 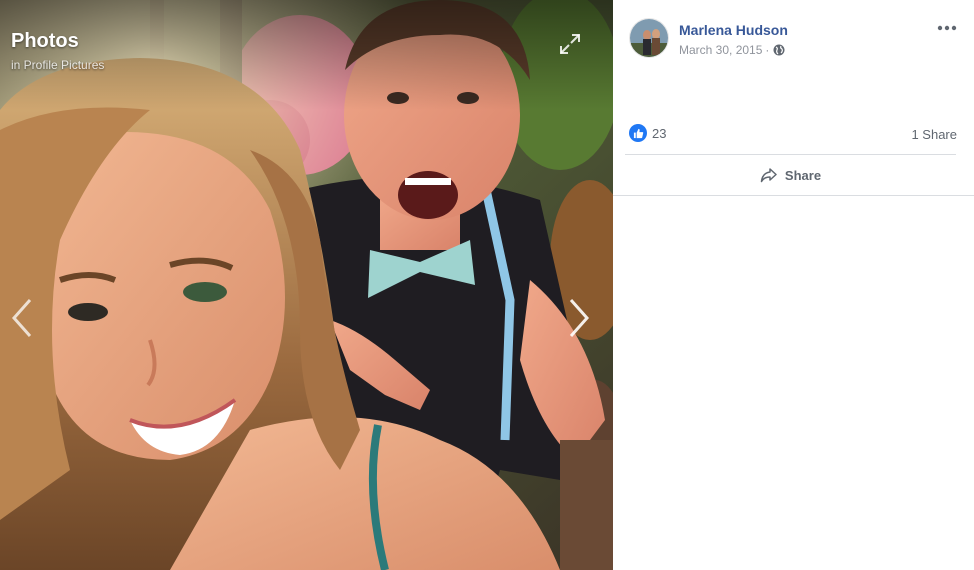 I want to click on avatar, so click(x=649, y=38).